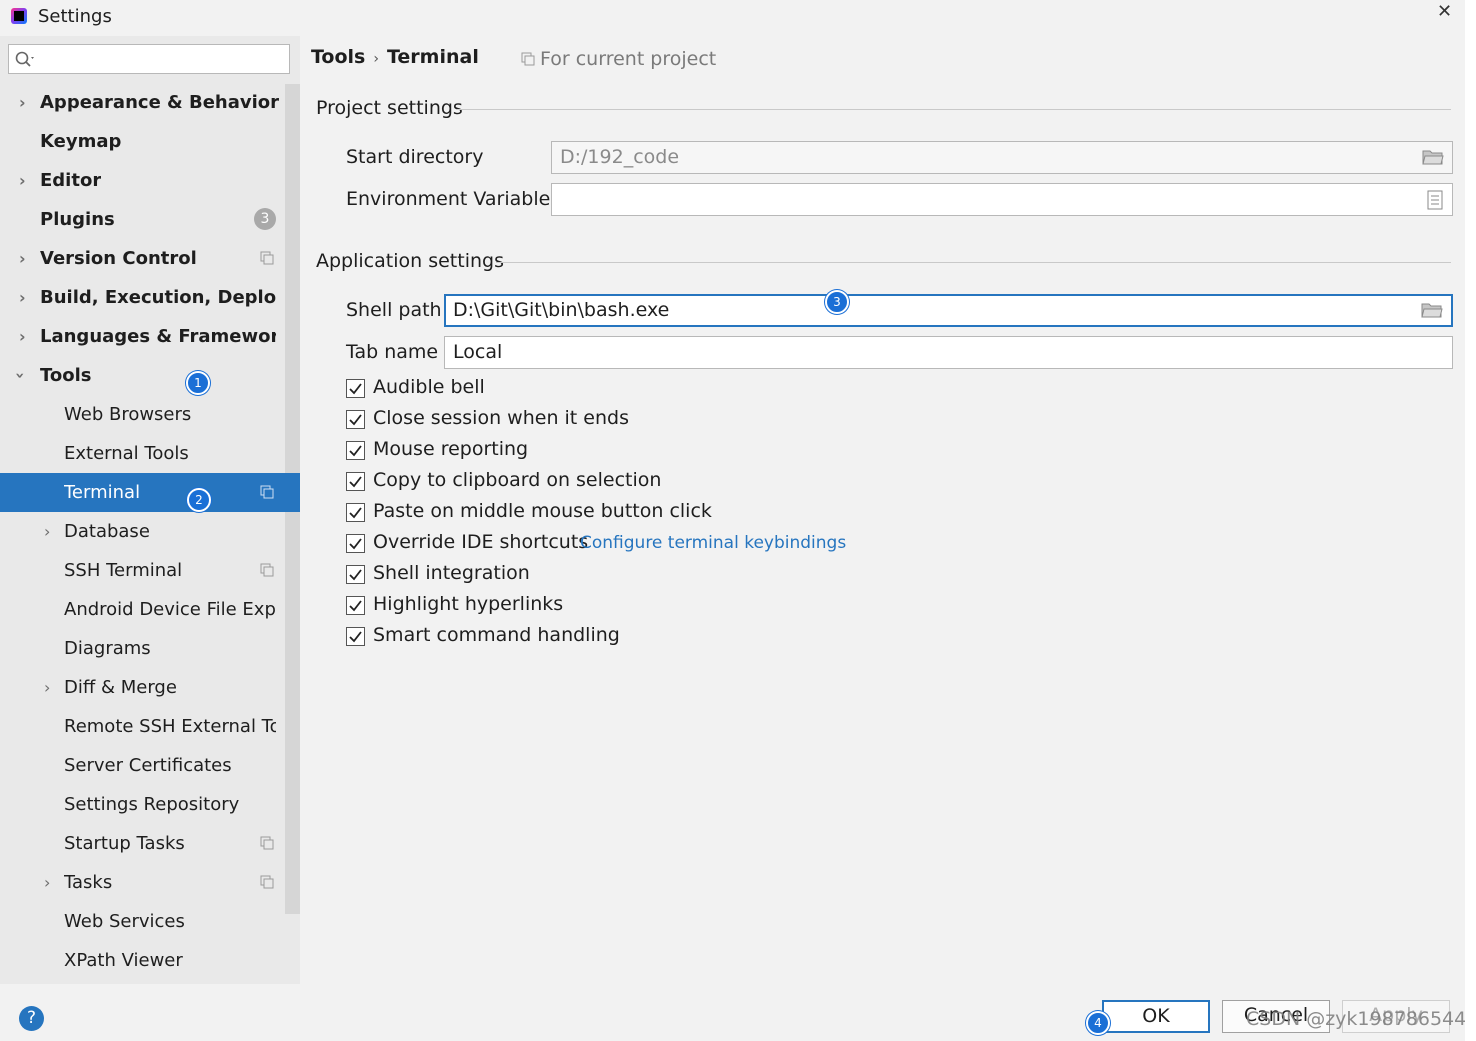  I want to click on sidebar-item-build-execution-deployment: › Build, Execution, Deployment, so click(150, 297).